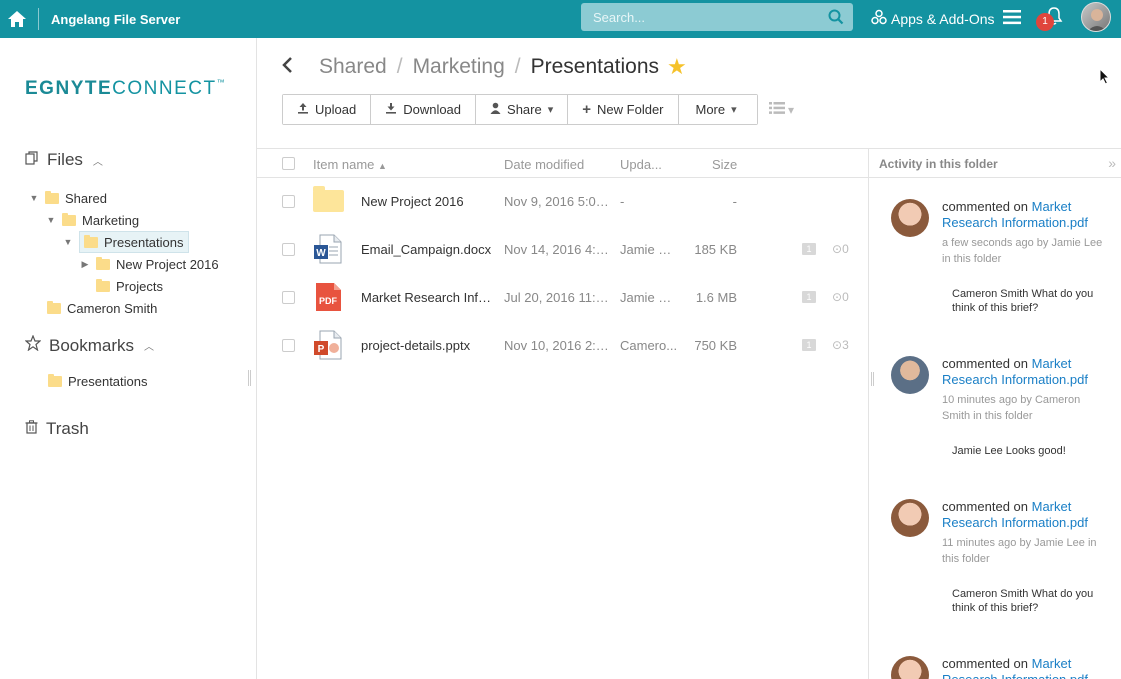  I want to click on home-icon, so click(17, 19).